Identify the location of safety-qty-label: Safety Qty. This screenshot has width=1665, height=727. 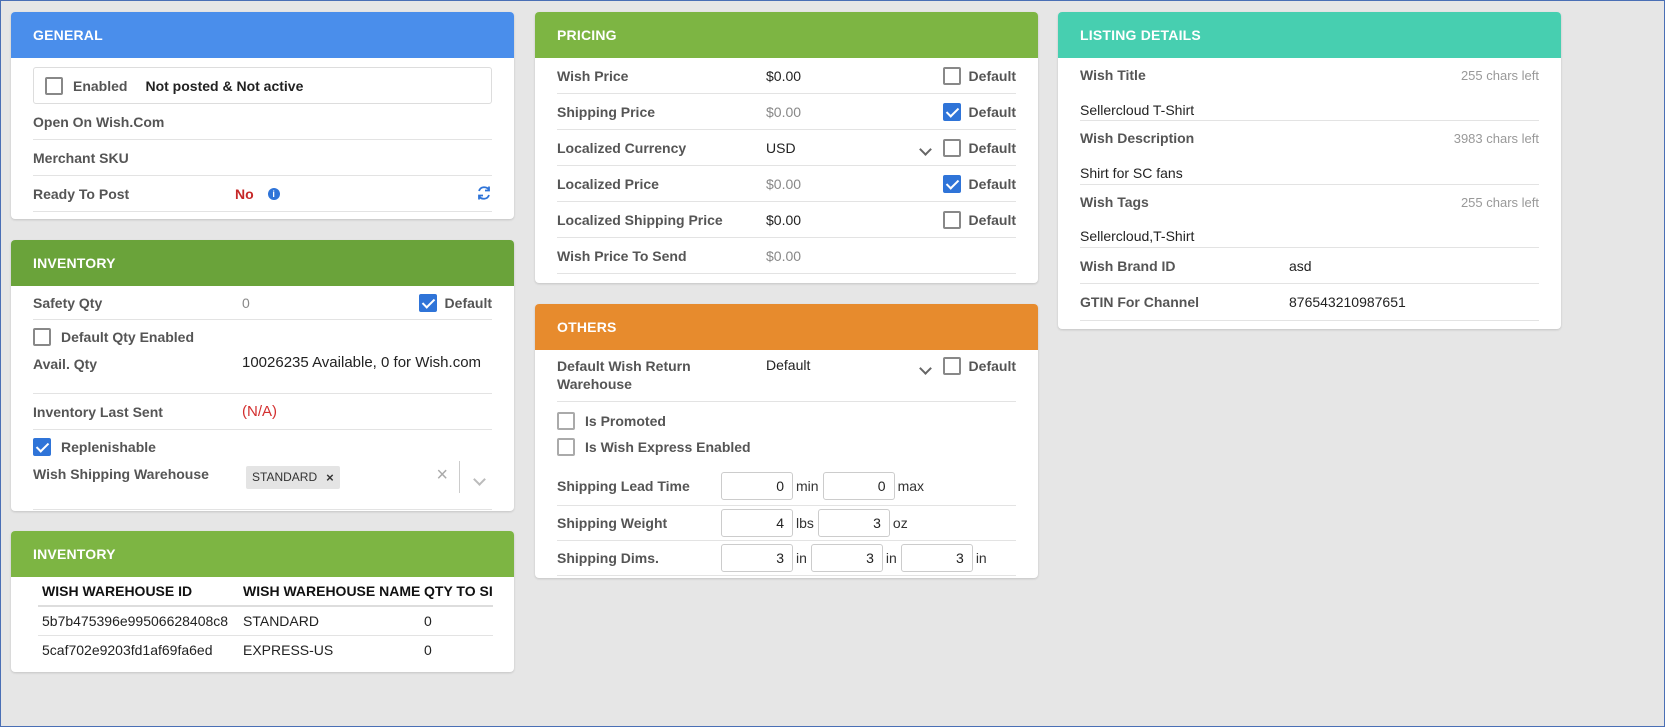
(68, 302).